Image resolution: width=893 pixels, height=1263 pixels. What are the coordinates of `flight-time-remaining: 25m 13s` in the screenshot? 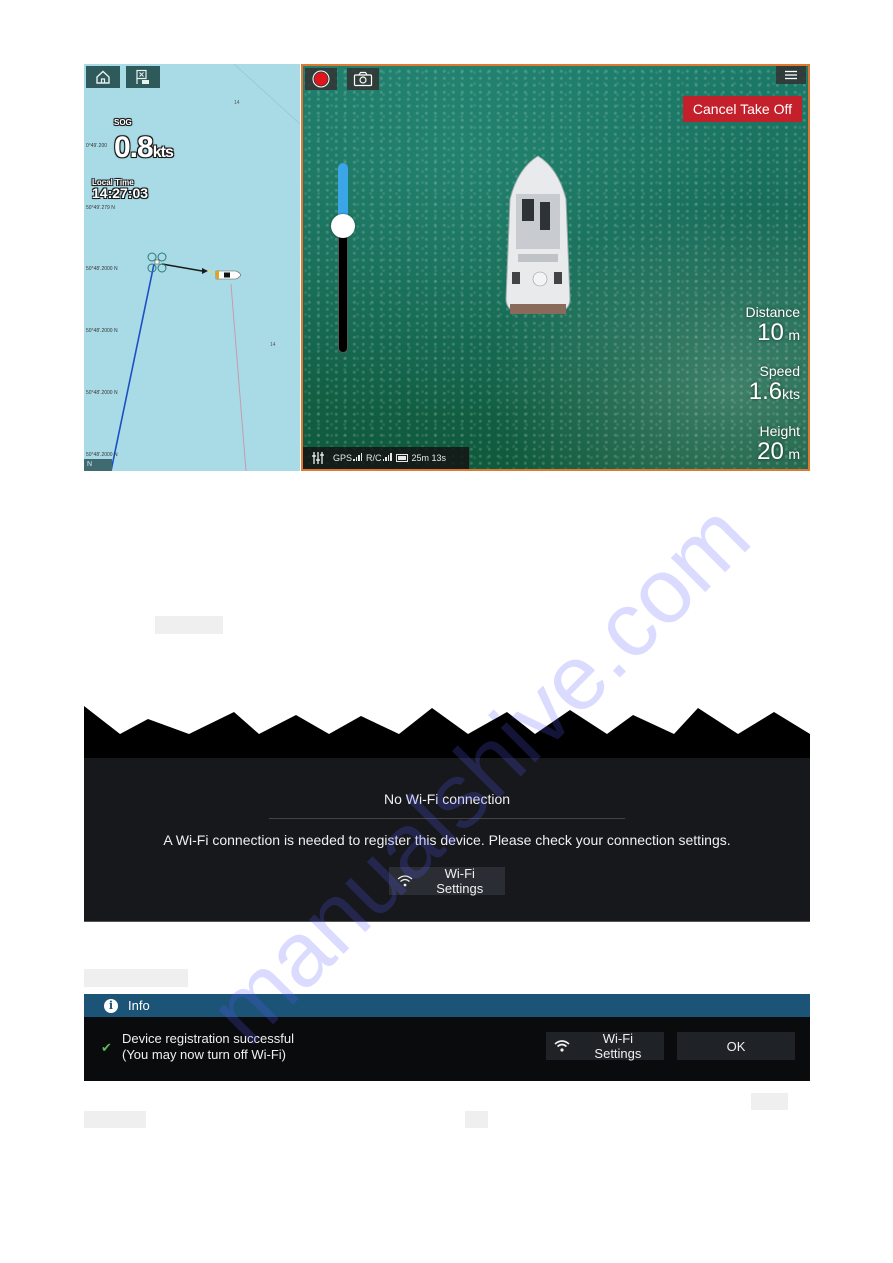 It's located at (429, 458).